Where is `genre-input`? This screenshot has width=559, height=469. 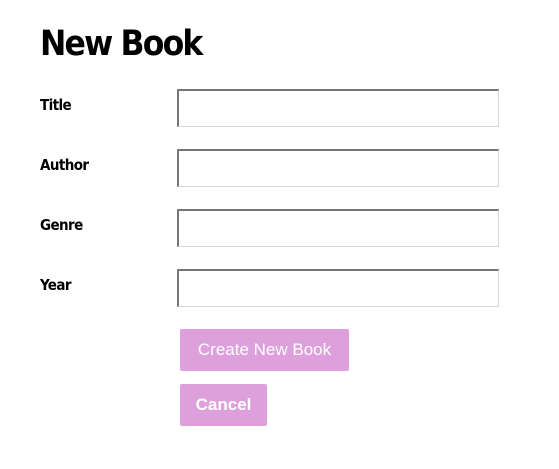
genre-input is located at coordinates (338, 228).